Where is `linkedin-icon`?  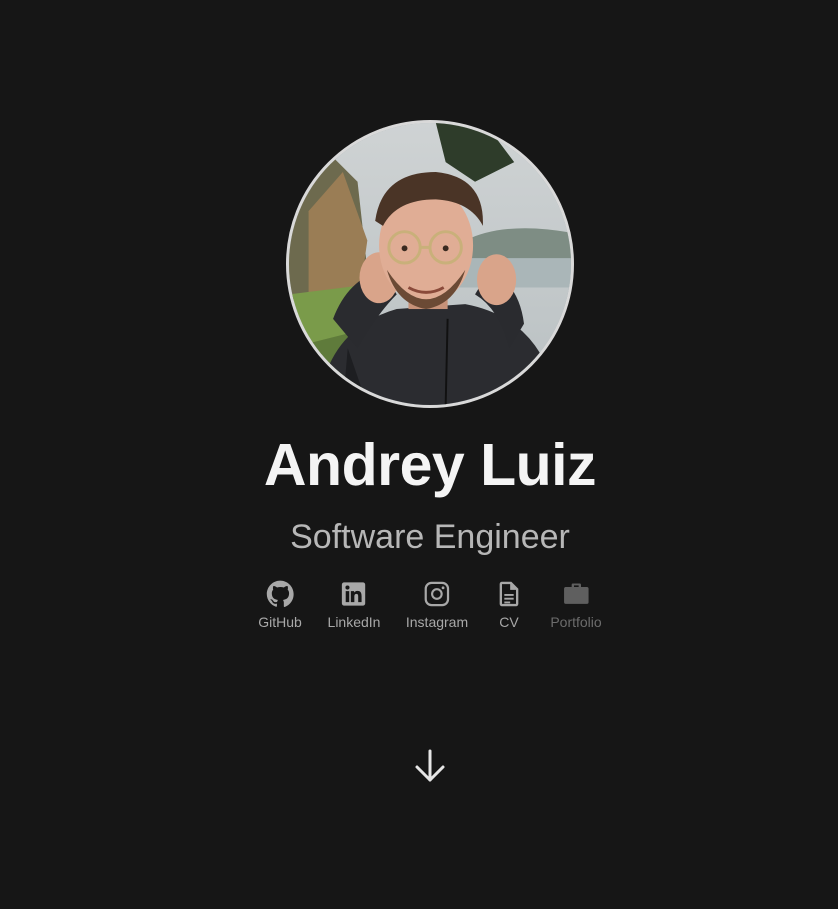
linkedin-icon is located at coordinates (354, 594).